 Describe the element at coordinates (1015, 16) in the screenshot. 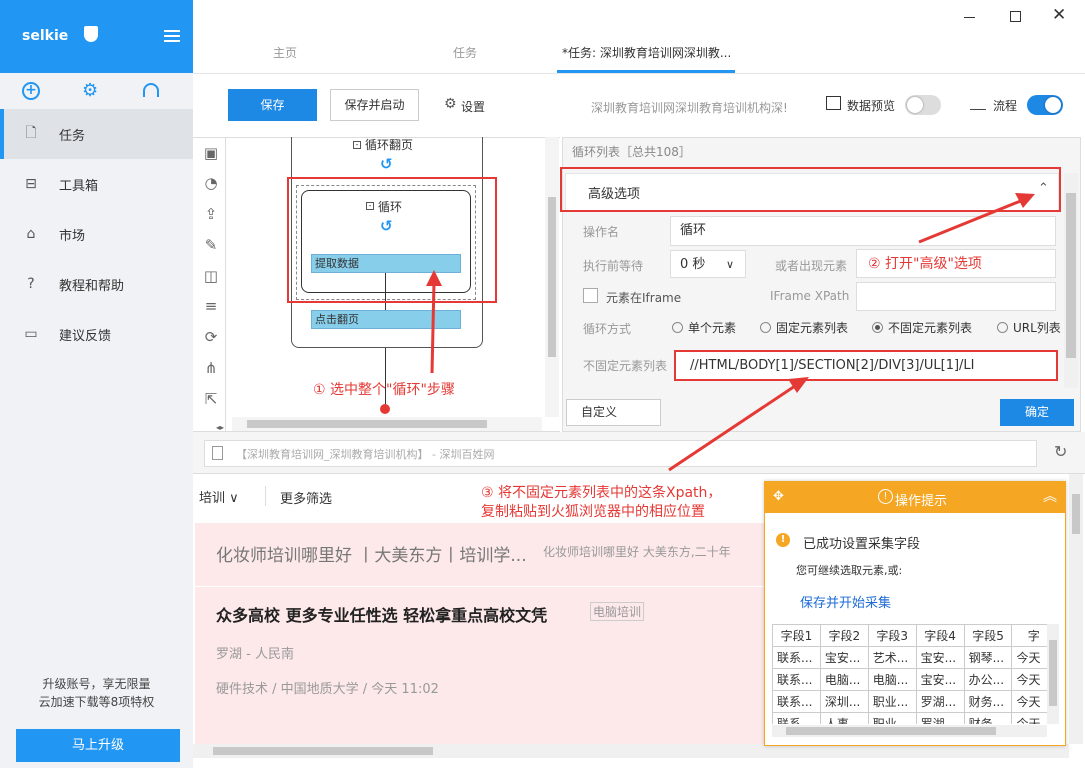

I see `maximize-icon` at that location.